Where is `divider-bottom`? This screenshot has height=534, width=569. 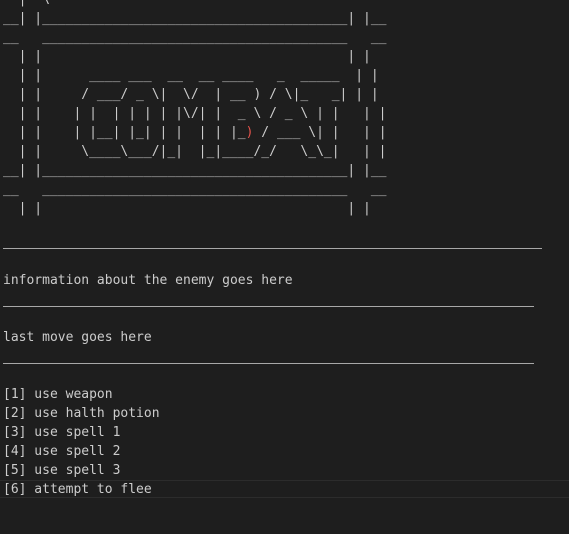 divider-bottom is located at coordinates (268, 363).